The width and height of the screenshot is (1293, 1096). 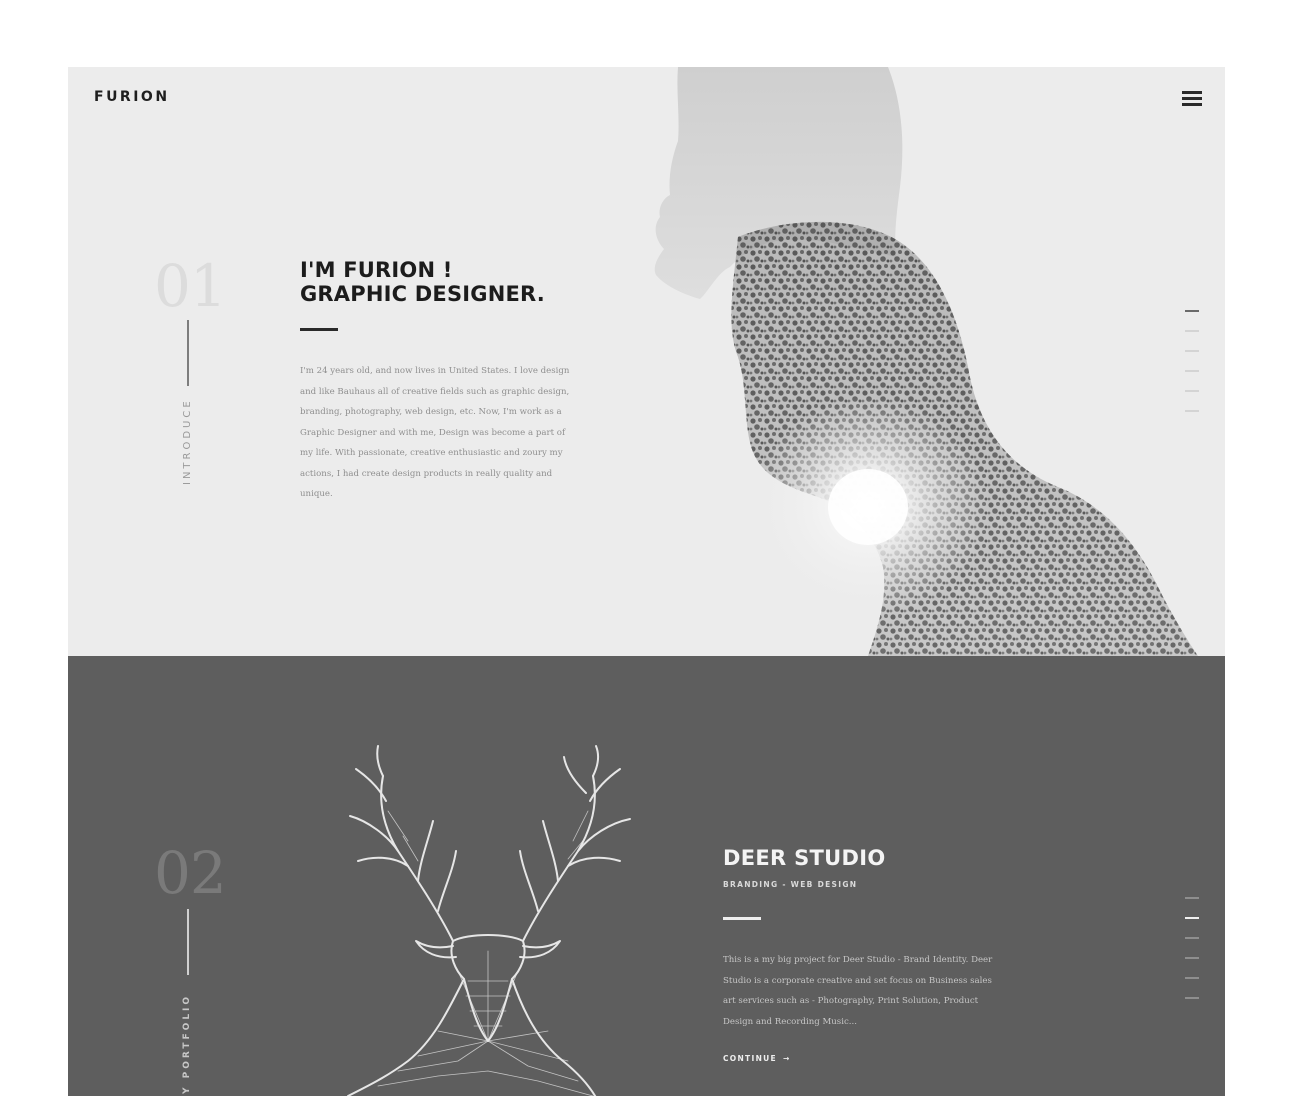 I want to click on section-number: 01, so click(x=190, y=286).